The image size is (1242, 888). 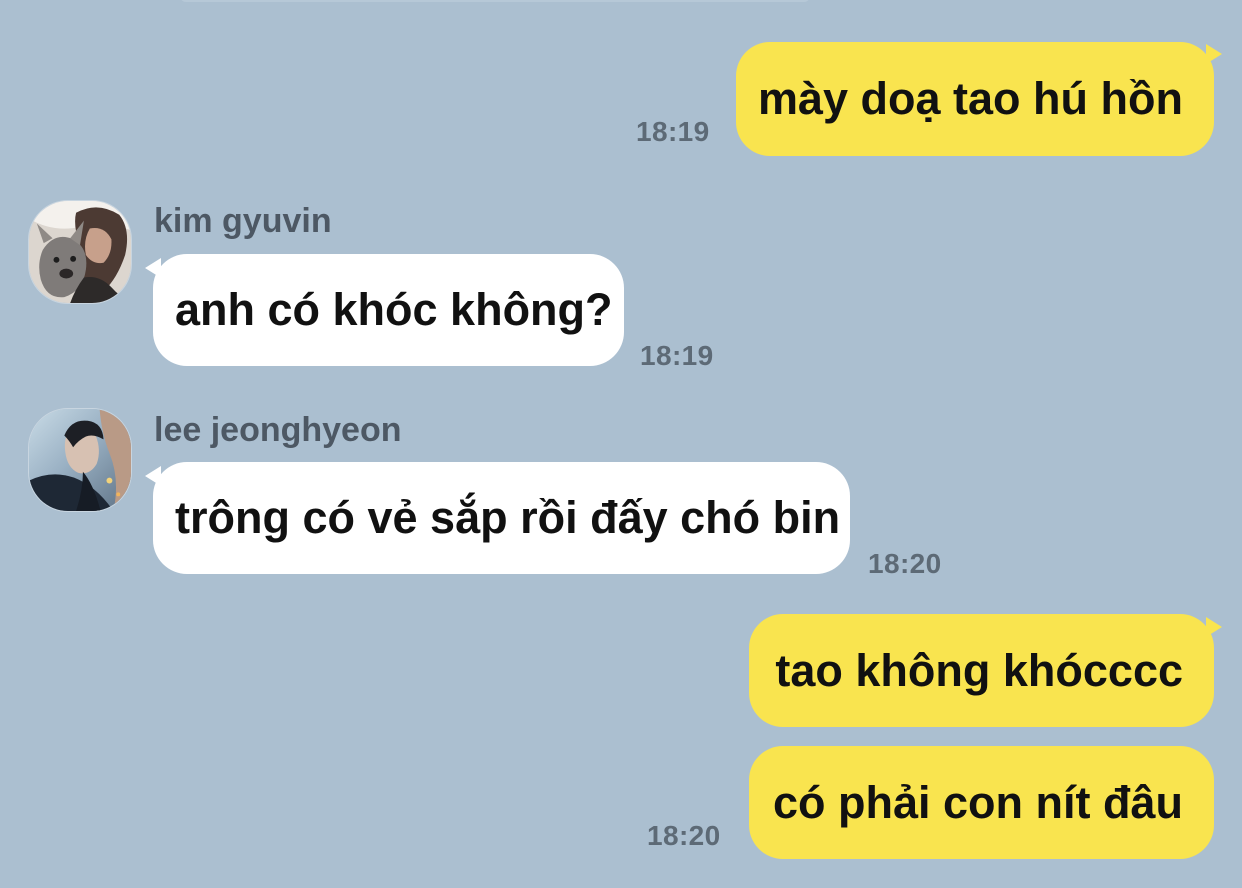 I want to click on incoming-message-bubble: trông có vẻ sắp rồi đấy chó bin, so click(x=501, y=518).